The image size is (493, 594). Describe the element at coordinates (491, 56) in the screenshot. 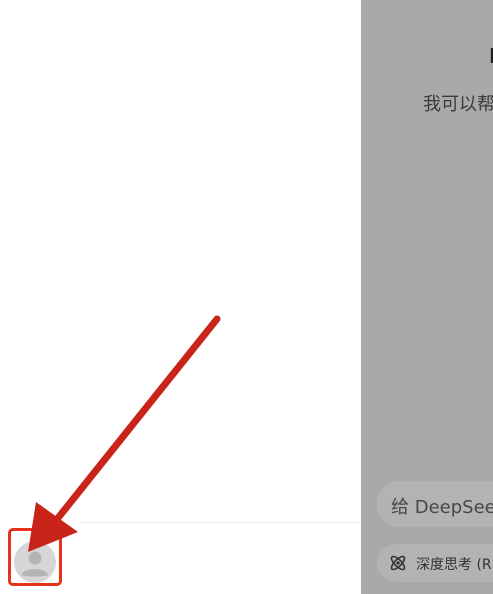

I see `page-title: D` at that location.